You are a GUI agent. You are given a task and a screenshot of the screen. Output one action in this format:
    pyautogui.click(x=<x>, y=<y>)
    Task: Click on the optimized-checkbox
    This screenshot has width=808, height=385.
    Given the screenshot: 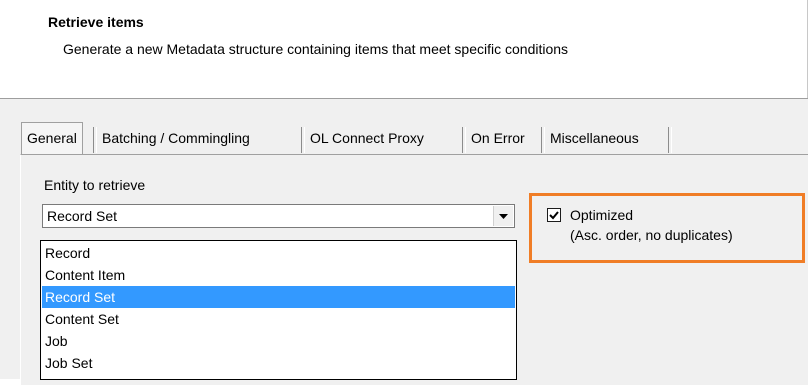 What is the action you would take?
    pyautogui.click(x=554, y=215)
    